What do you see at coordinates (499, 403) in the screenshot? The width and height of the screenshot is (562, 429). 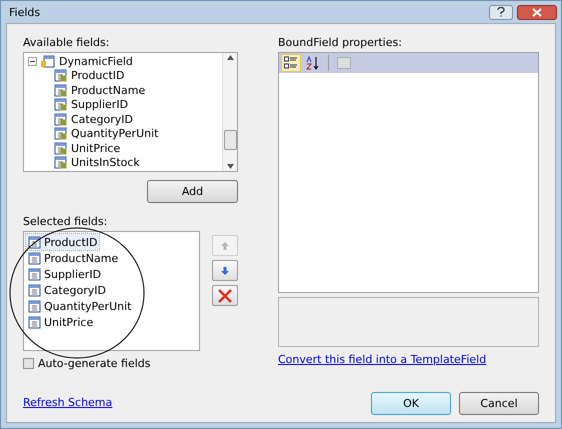 I see `cancel-button: Cancel` at bounding box center [499, 403].